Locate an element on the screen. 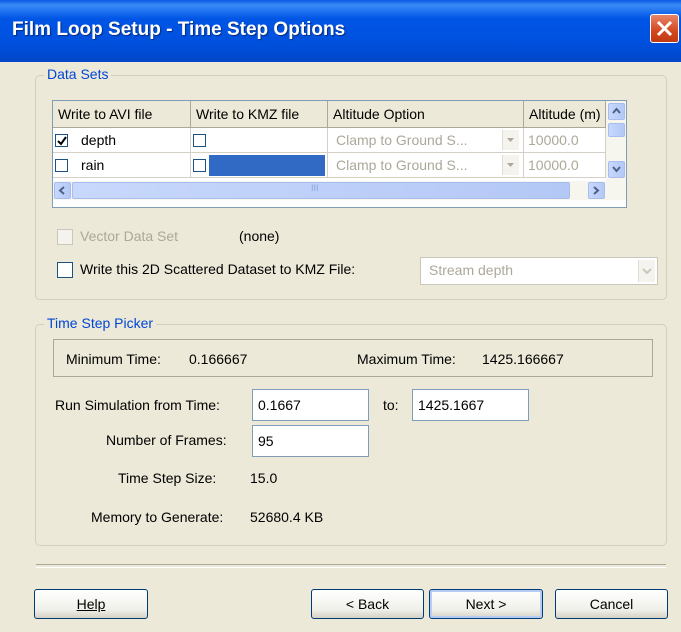 The height and width of the screenshot is (632, 681). frames-label: Number of Frames: is located at coordinates (166, 440).